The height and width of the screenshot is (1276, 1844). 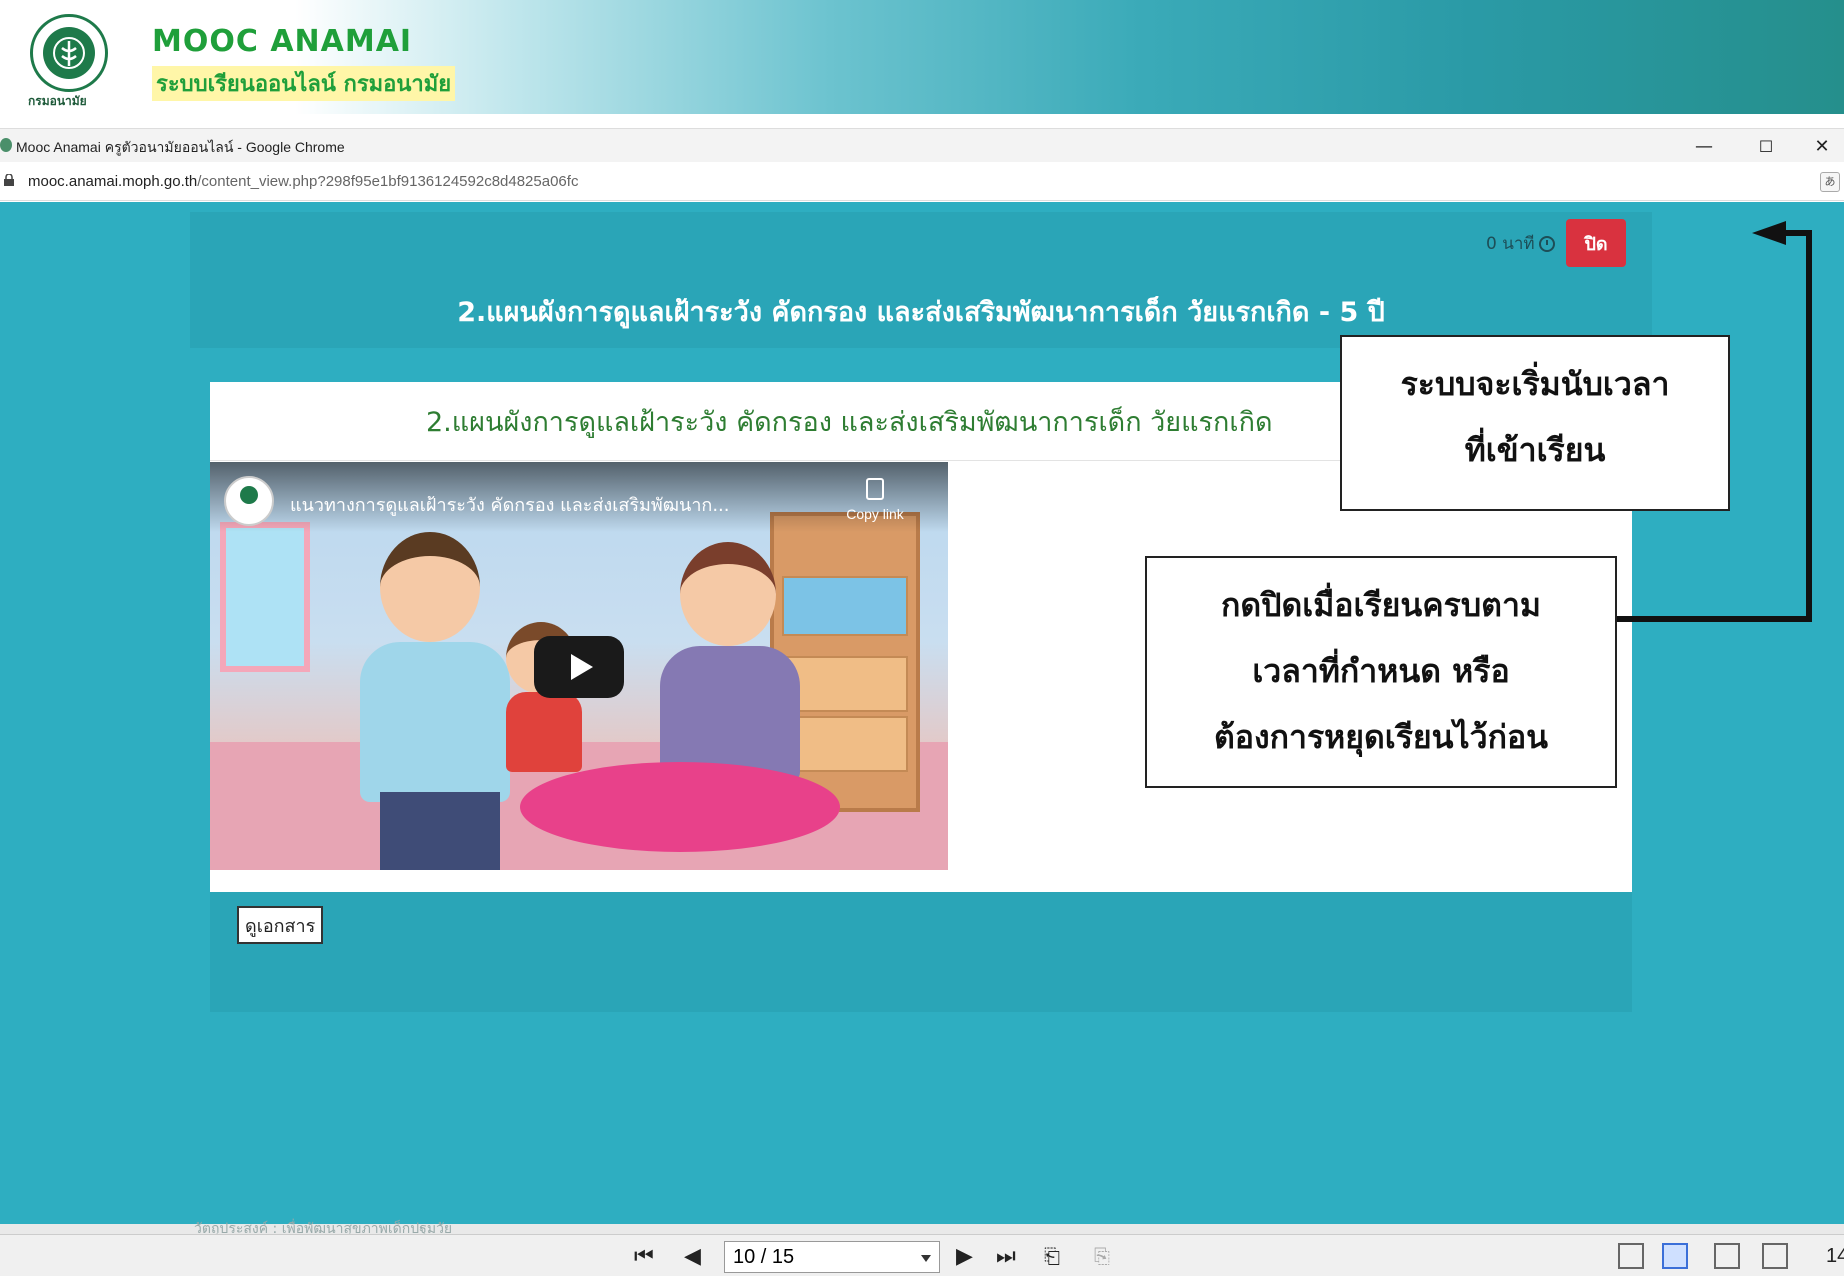 I want to click on pdf-toolbar: ⏮ ◀ 10 / 15 ▶ ⏭ ⎗ ⎘ 14, so click(x=922, y=1255).